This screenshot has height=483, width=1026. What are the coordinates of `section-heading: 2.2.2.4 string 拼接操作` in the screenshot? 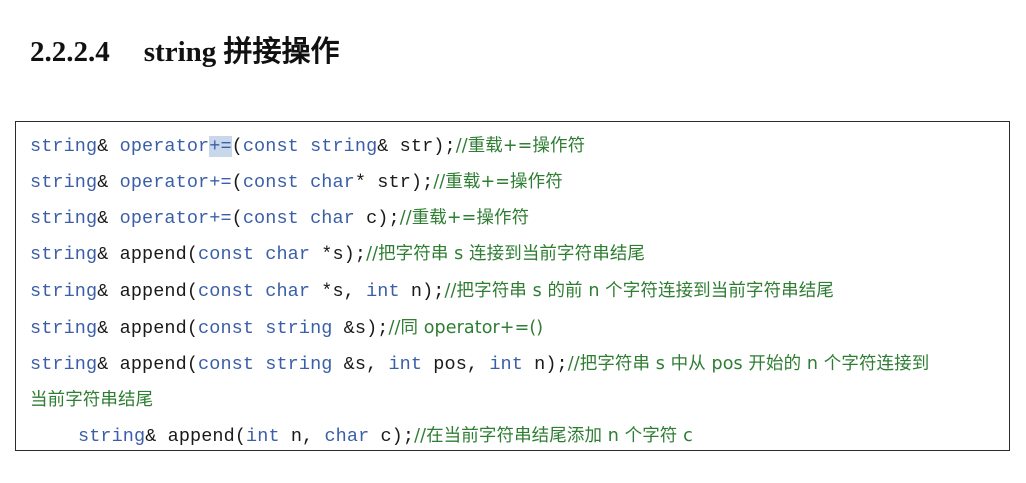 It's located at (185, 49).